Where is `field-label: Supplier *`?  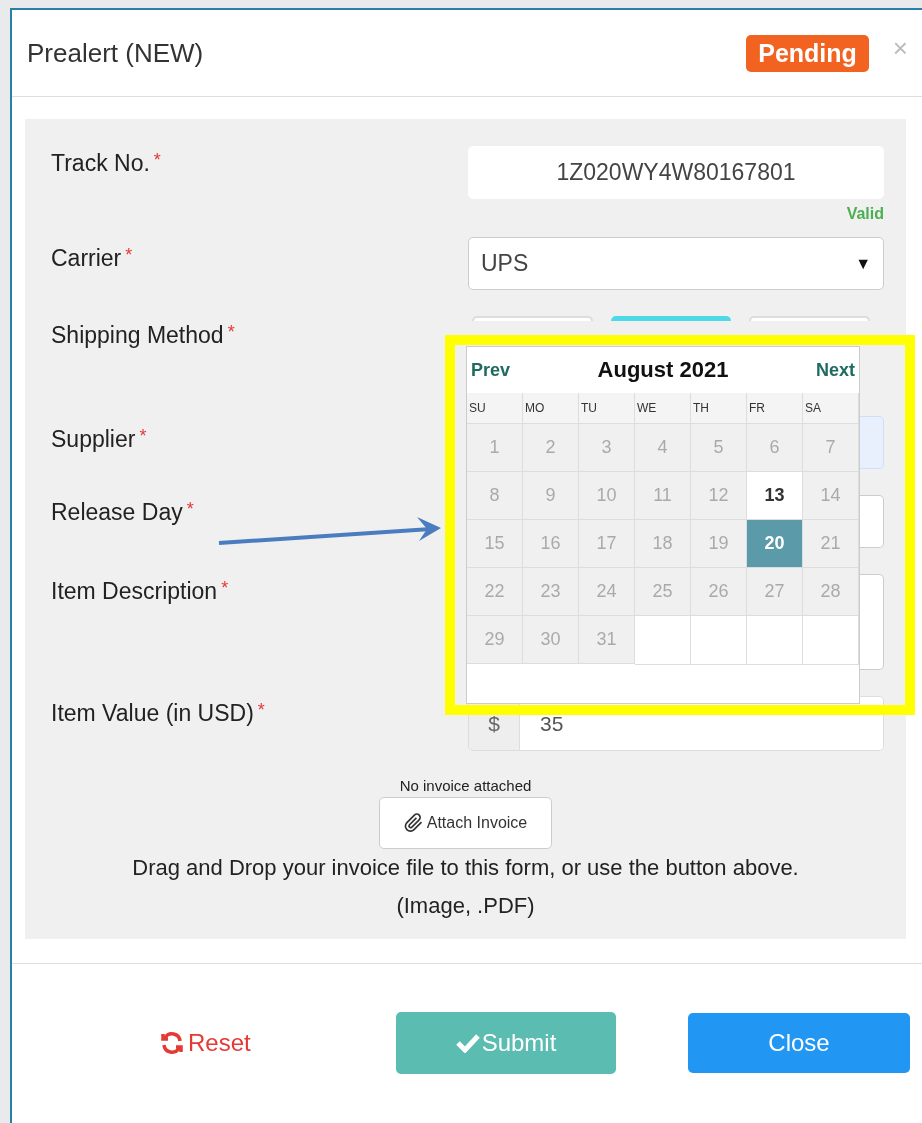
field-label: Supplier * is located at coordinates (99, 439).